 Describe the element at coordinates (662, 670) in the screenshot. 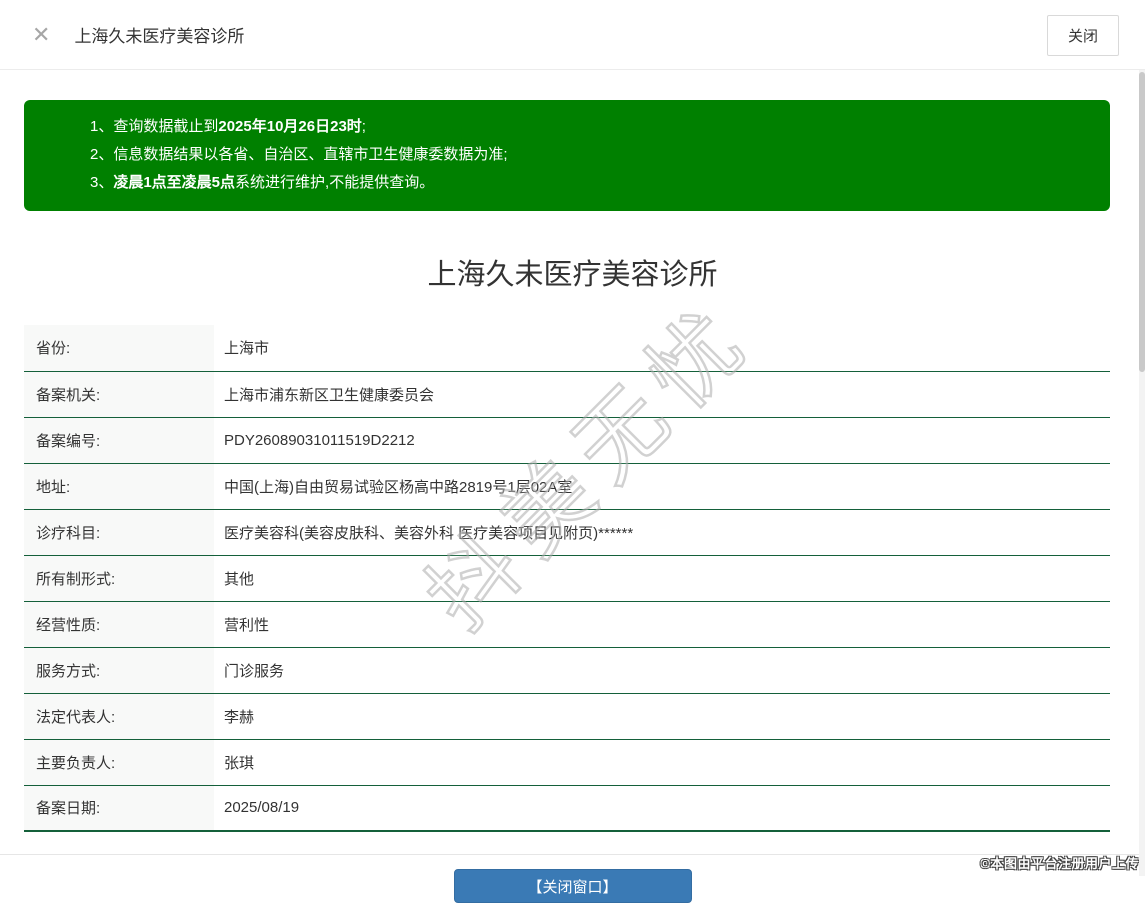

I see `row-value: 门诊服务` at that location.